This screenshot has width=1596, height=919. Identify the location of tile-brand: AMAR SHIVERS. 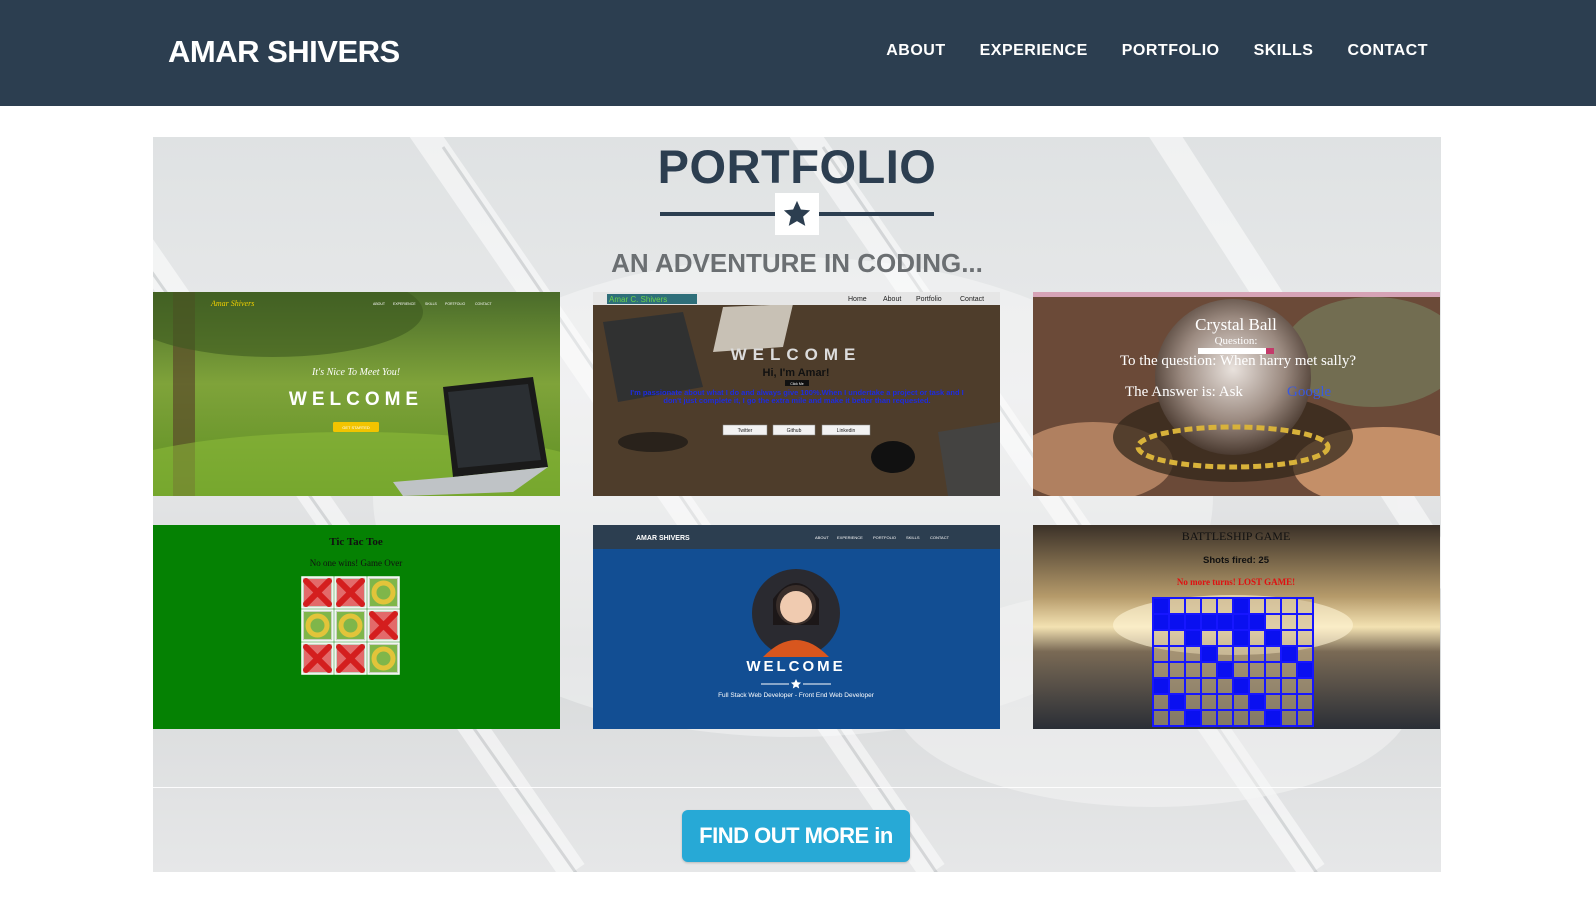
(663, 538).